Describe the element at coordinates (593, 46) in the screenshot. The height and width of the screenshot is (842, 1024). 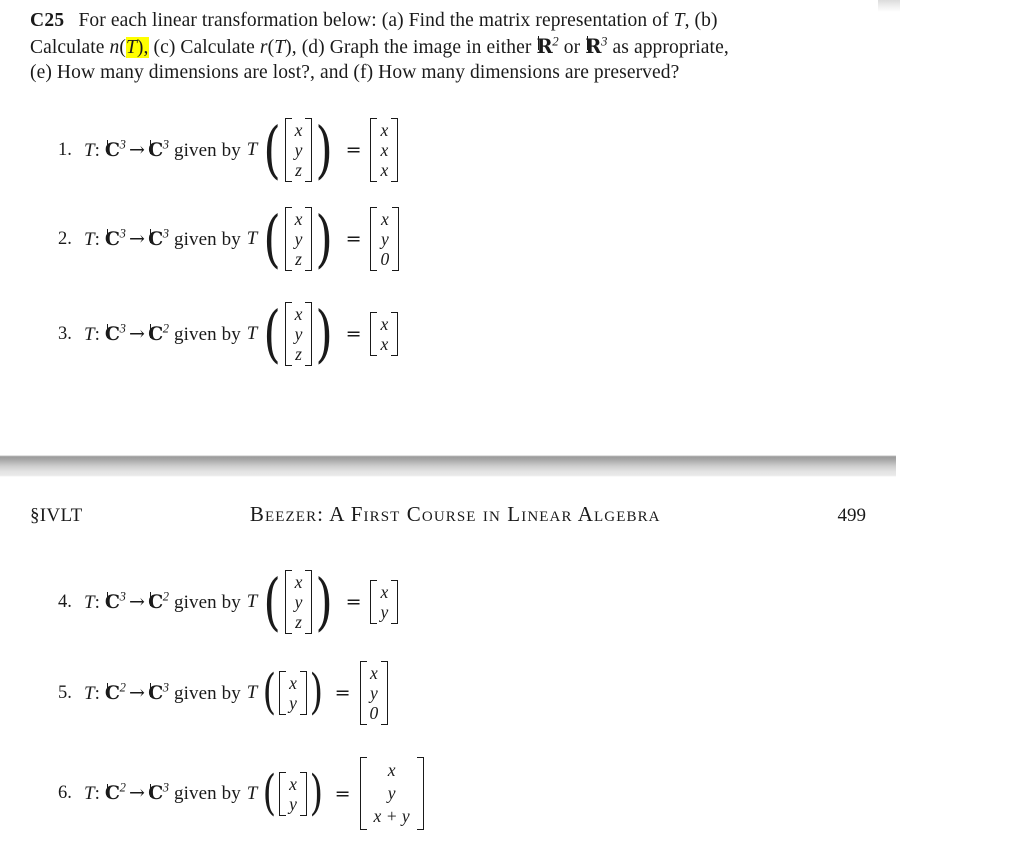
I see `symbol-R-3: R` at that location.